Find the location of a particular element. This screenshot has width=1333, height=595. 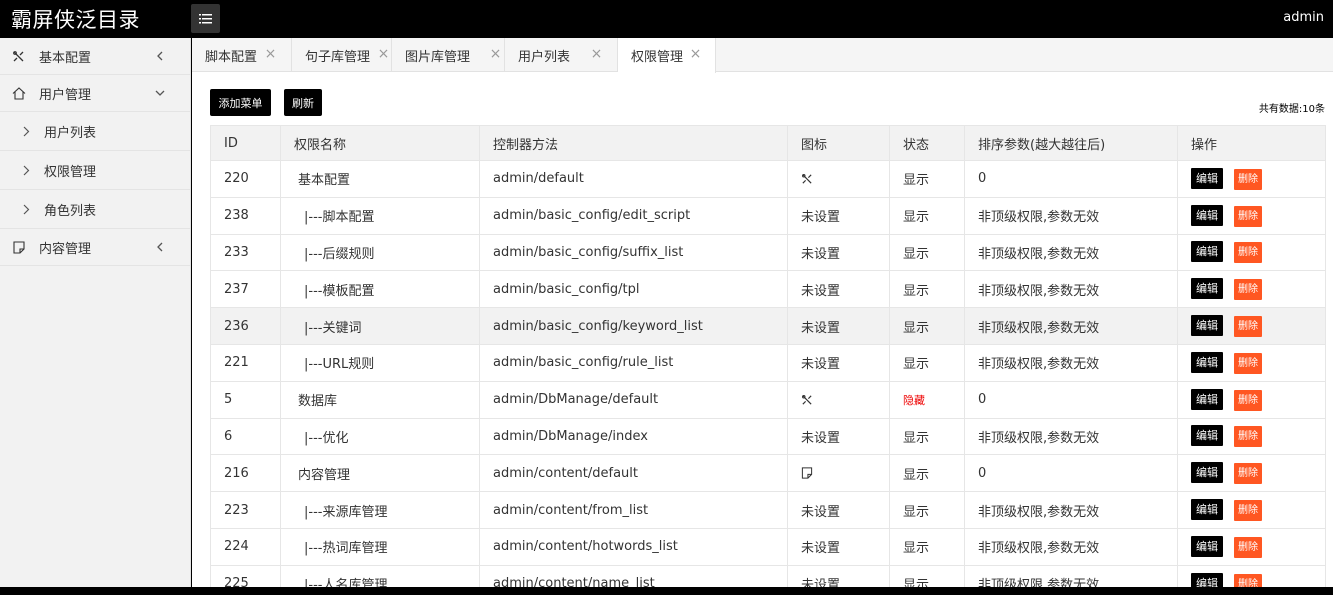

icon-cell is located at coordinates (838, 179).